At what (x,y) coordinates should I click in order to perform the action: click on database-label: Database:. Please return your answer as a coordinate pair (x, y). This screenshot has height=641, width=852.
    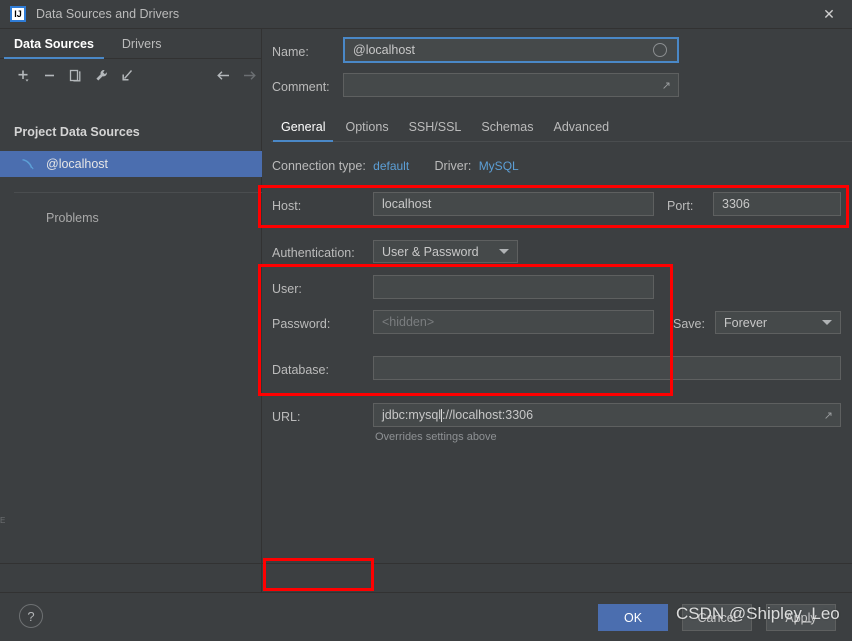
    Looking at the image, I should click on (300, 370).